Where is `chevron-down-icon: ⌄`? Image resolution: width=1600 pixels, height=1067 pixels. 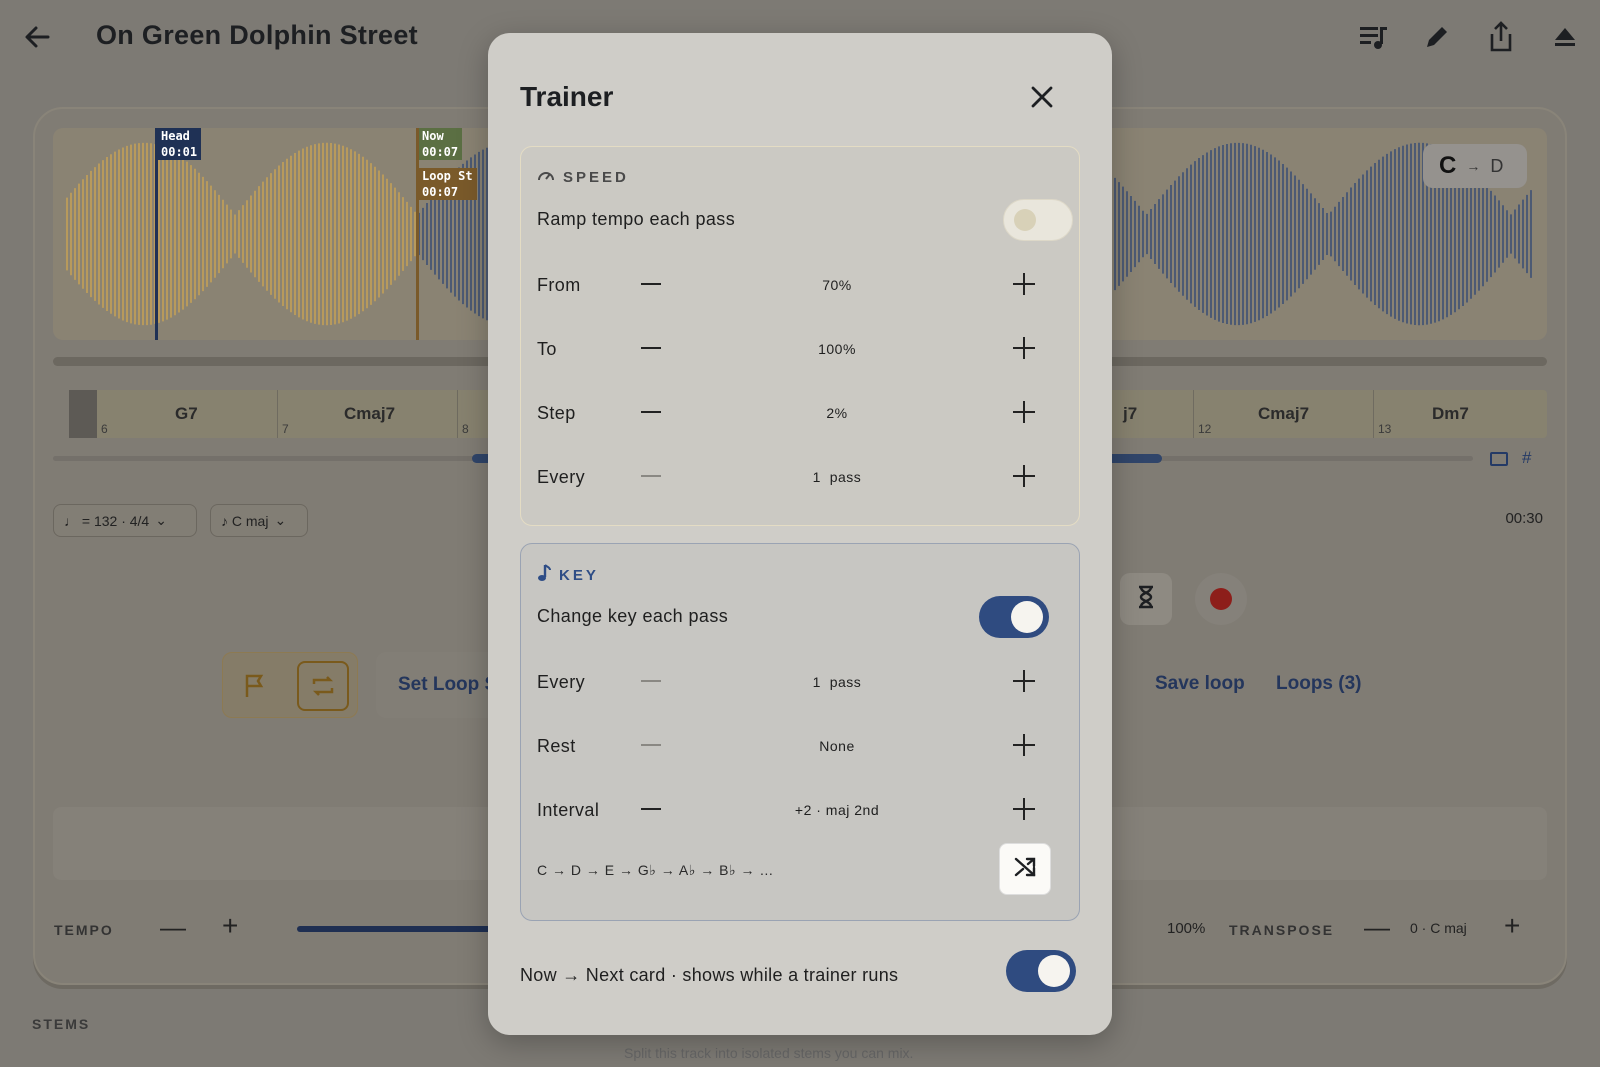
chevron-down-icon: ⌄ is located at coordinates (280, 520).